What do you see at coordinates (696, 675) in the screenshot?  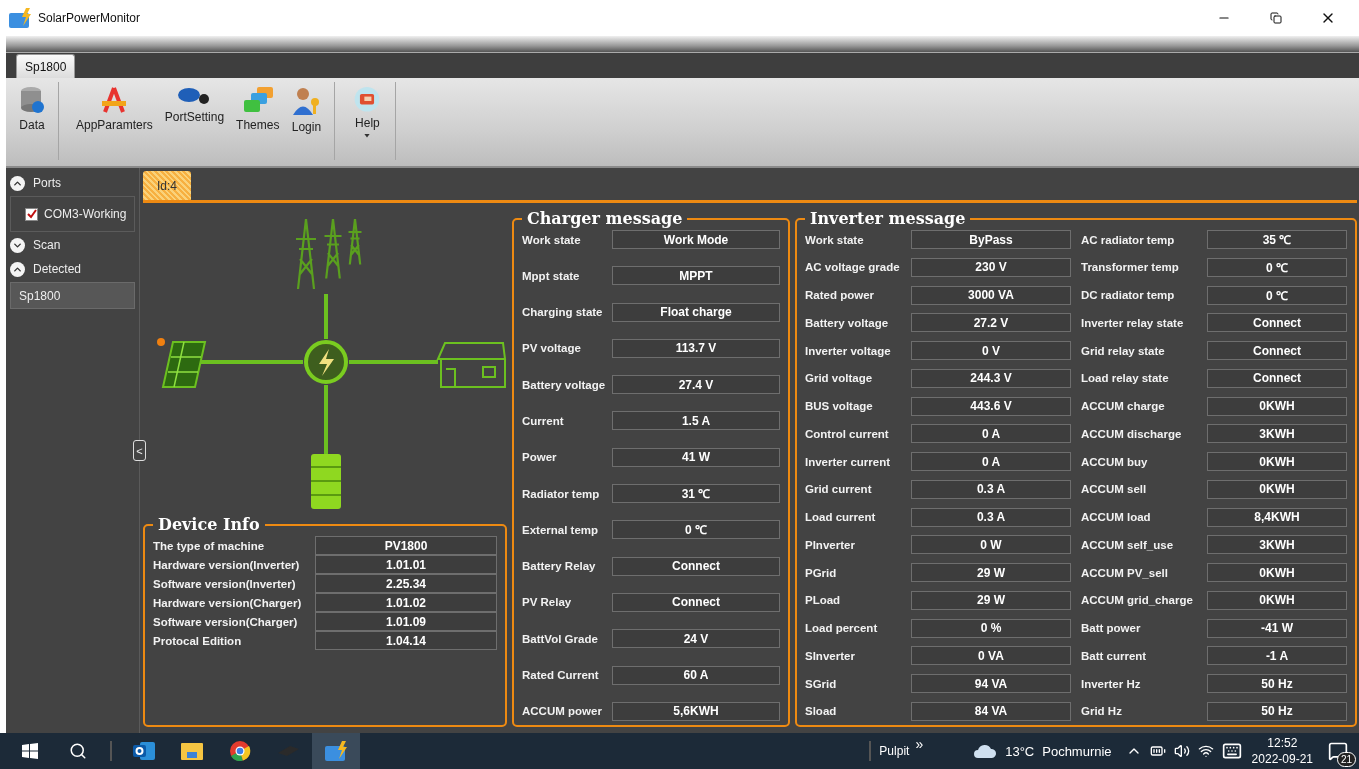 I see `value-display: 60 A` at bounding box center [696, 675].